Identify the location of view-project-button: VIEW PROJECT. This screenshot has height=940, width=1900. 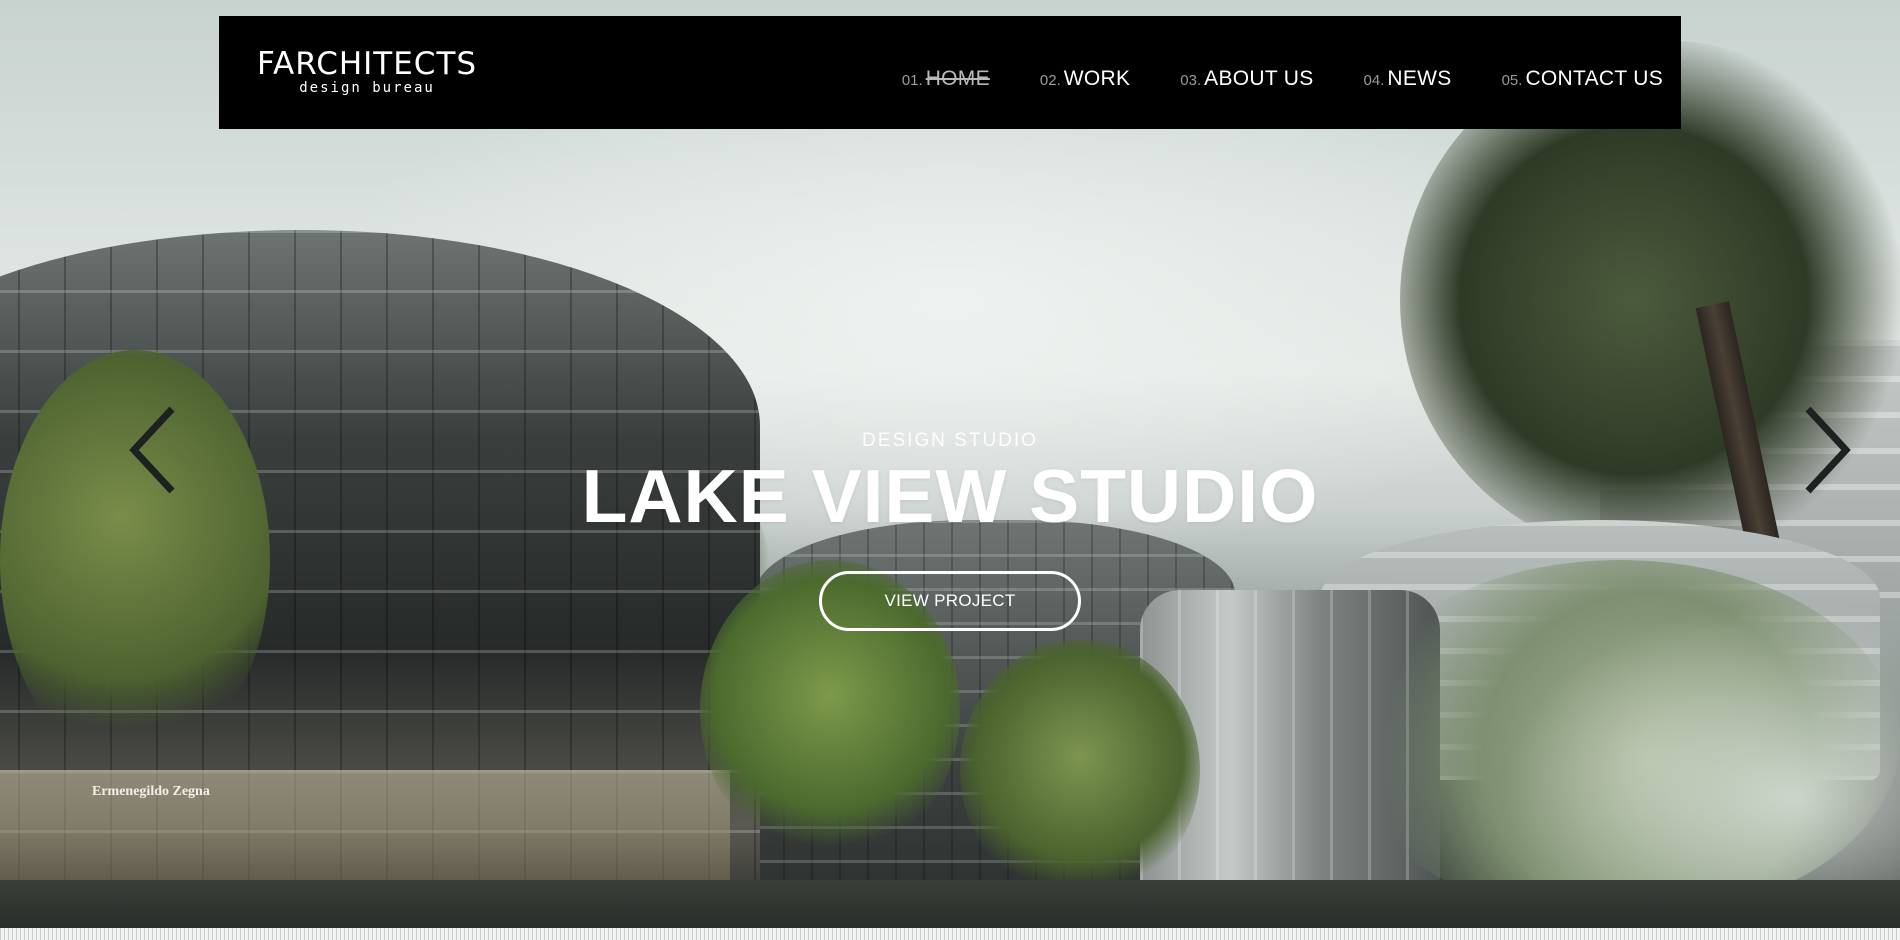
(950, 601).